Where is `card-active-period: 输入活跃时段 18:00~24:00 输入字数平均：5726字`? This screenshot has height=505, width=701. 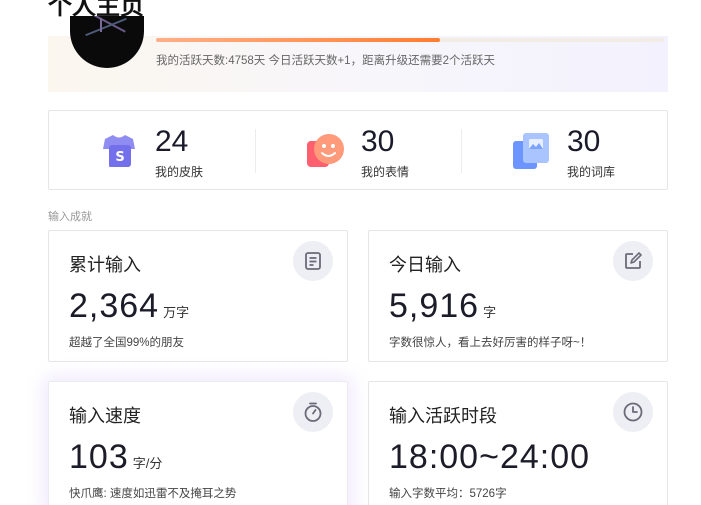 card-active-period: 输入活跃时段 18:00~24:00 输入字数平均：5726字 is located at coordinates (518, 443).